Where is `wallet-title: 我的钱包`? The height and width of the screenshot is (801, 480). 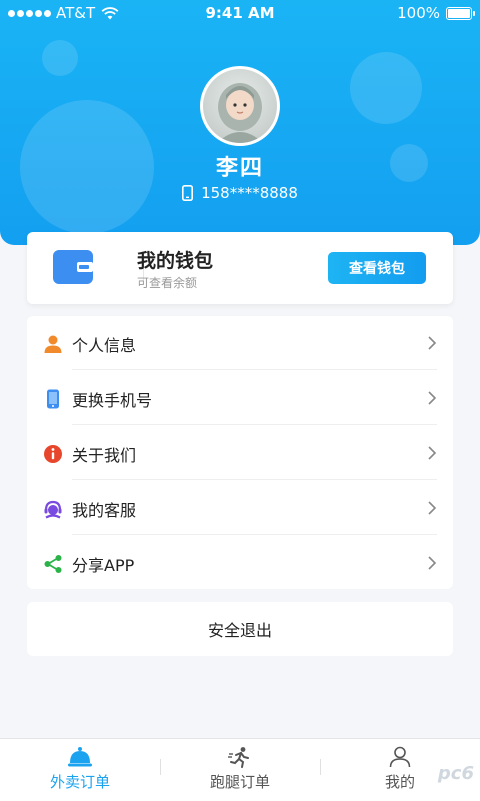
wallet-title: 我的钱包 is located at coordinates (175, 261).